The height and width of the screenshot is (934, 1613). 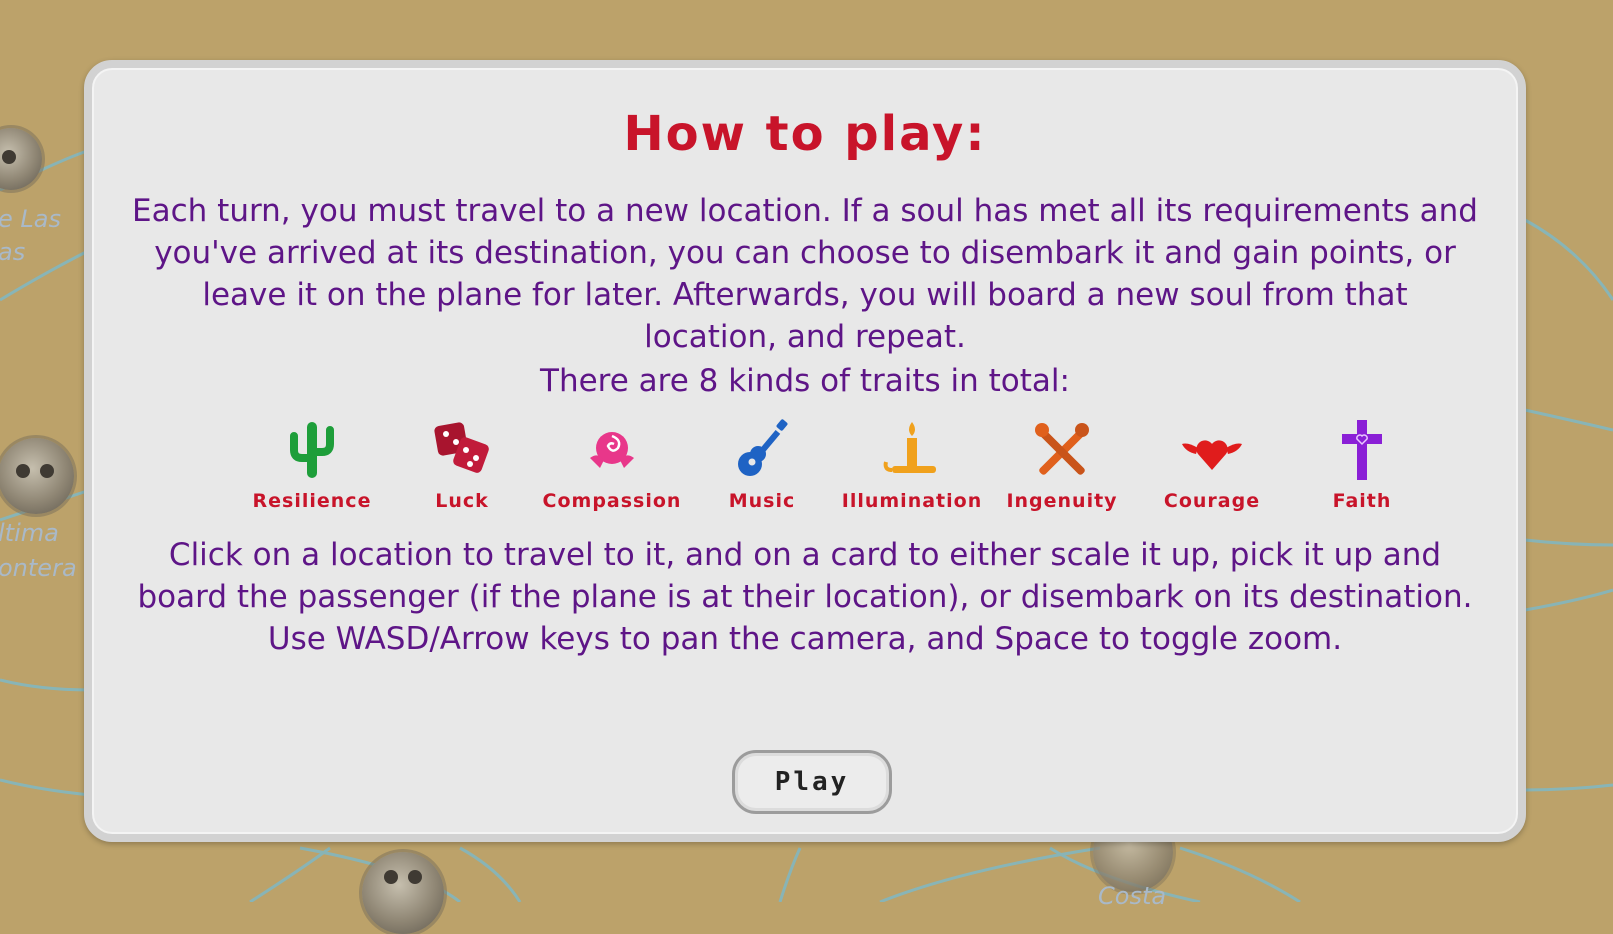 What do you see at coordinates (1212, 455) in the screenshot?
I see `winged-heart-icon` at bounding box center [1212, 455].